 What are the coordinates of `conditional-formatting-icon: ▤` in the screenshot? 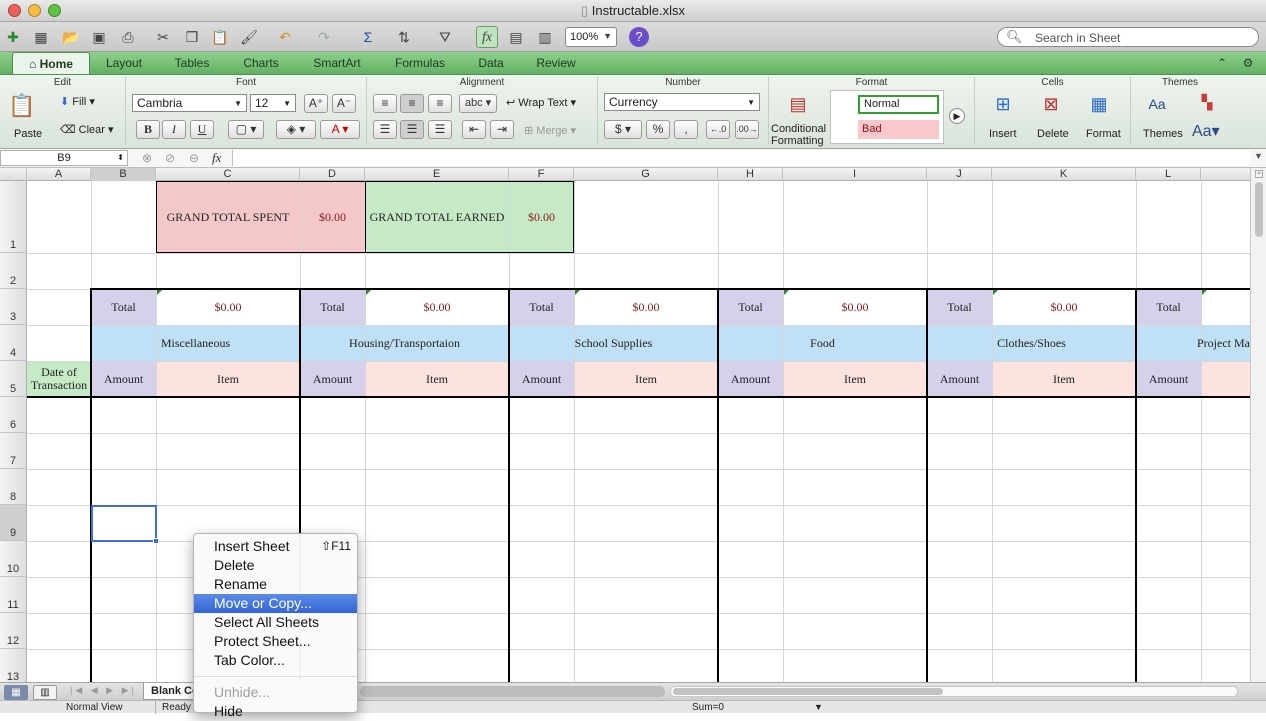 It's located at (798, 106).